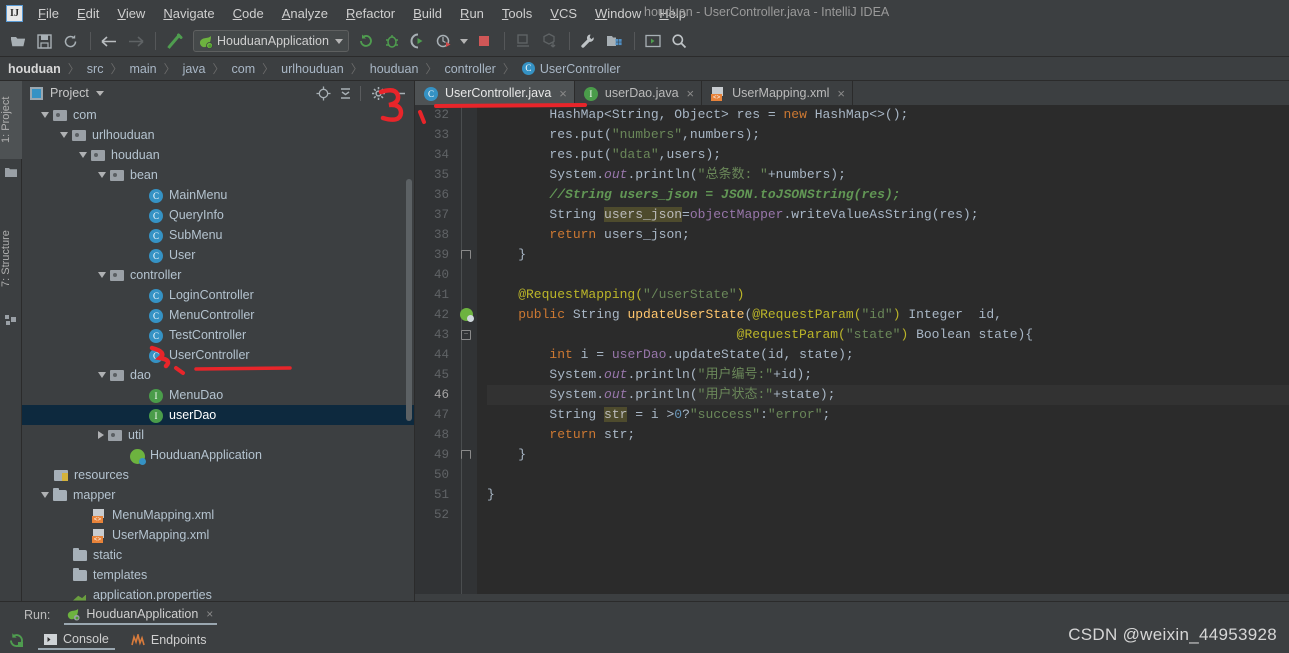  Describe the element at coordinates (580, 69) in the screenshot. I see `breadcrumb-item-leaf: UserController` at that location.